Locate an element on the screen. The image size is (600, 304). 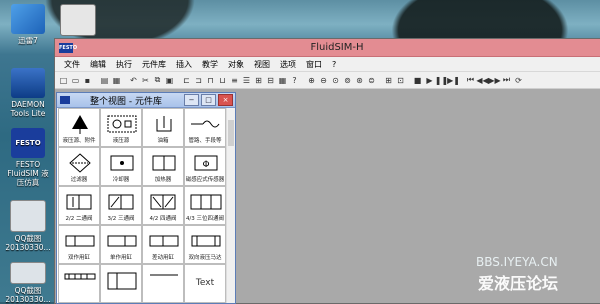
window-icon is located at coordinates (78, 20).